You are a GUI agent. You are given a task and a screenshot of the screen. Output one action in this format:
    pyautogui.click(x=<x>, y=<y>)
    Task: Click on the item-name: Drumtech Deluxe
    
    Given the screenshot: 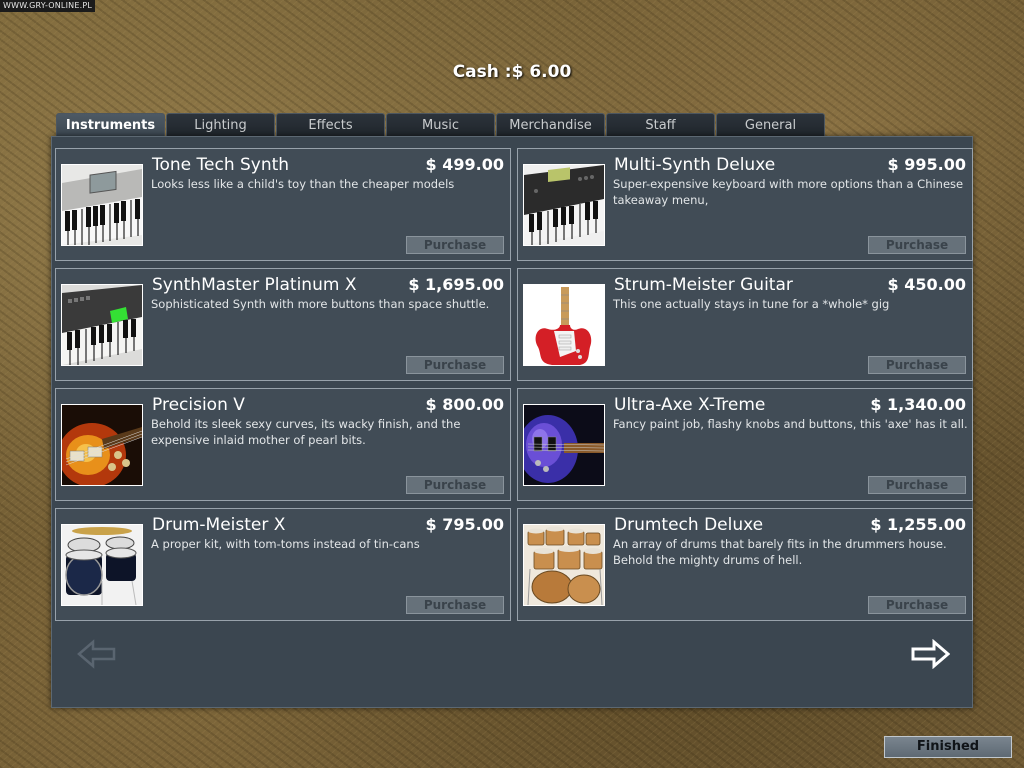 What is the action you would take?
    pyautogui.click(x=689, y=525)
    